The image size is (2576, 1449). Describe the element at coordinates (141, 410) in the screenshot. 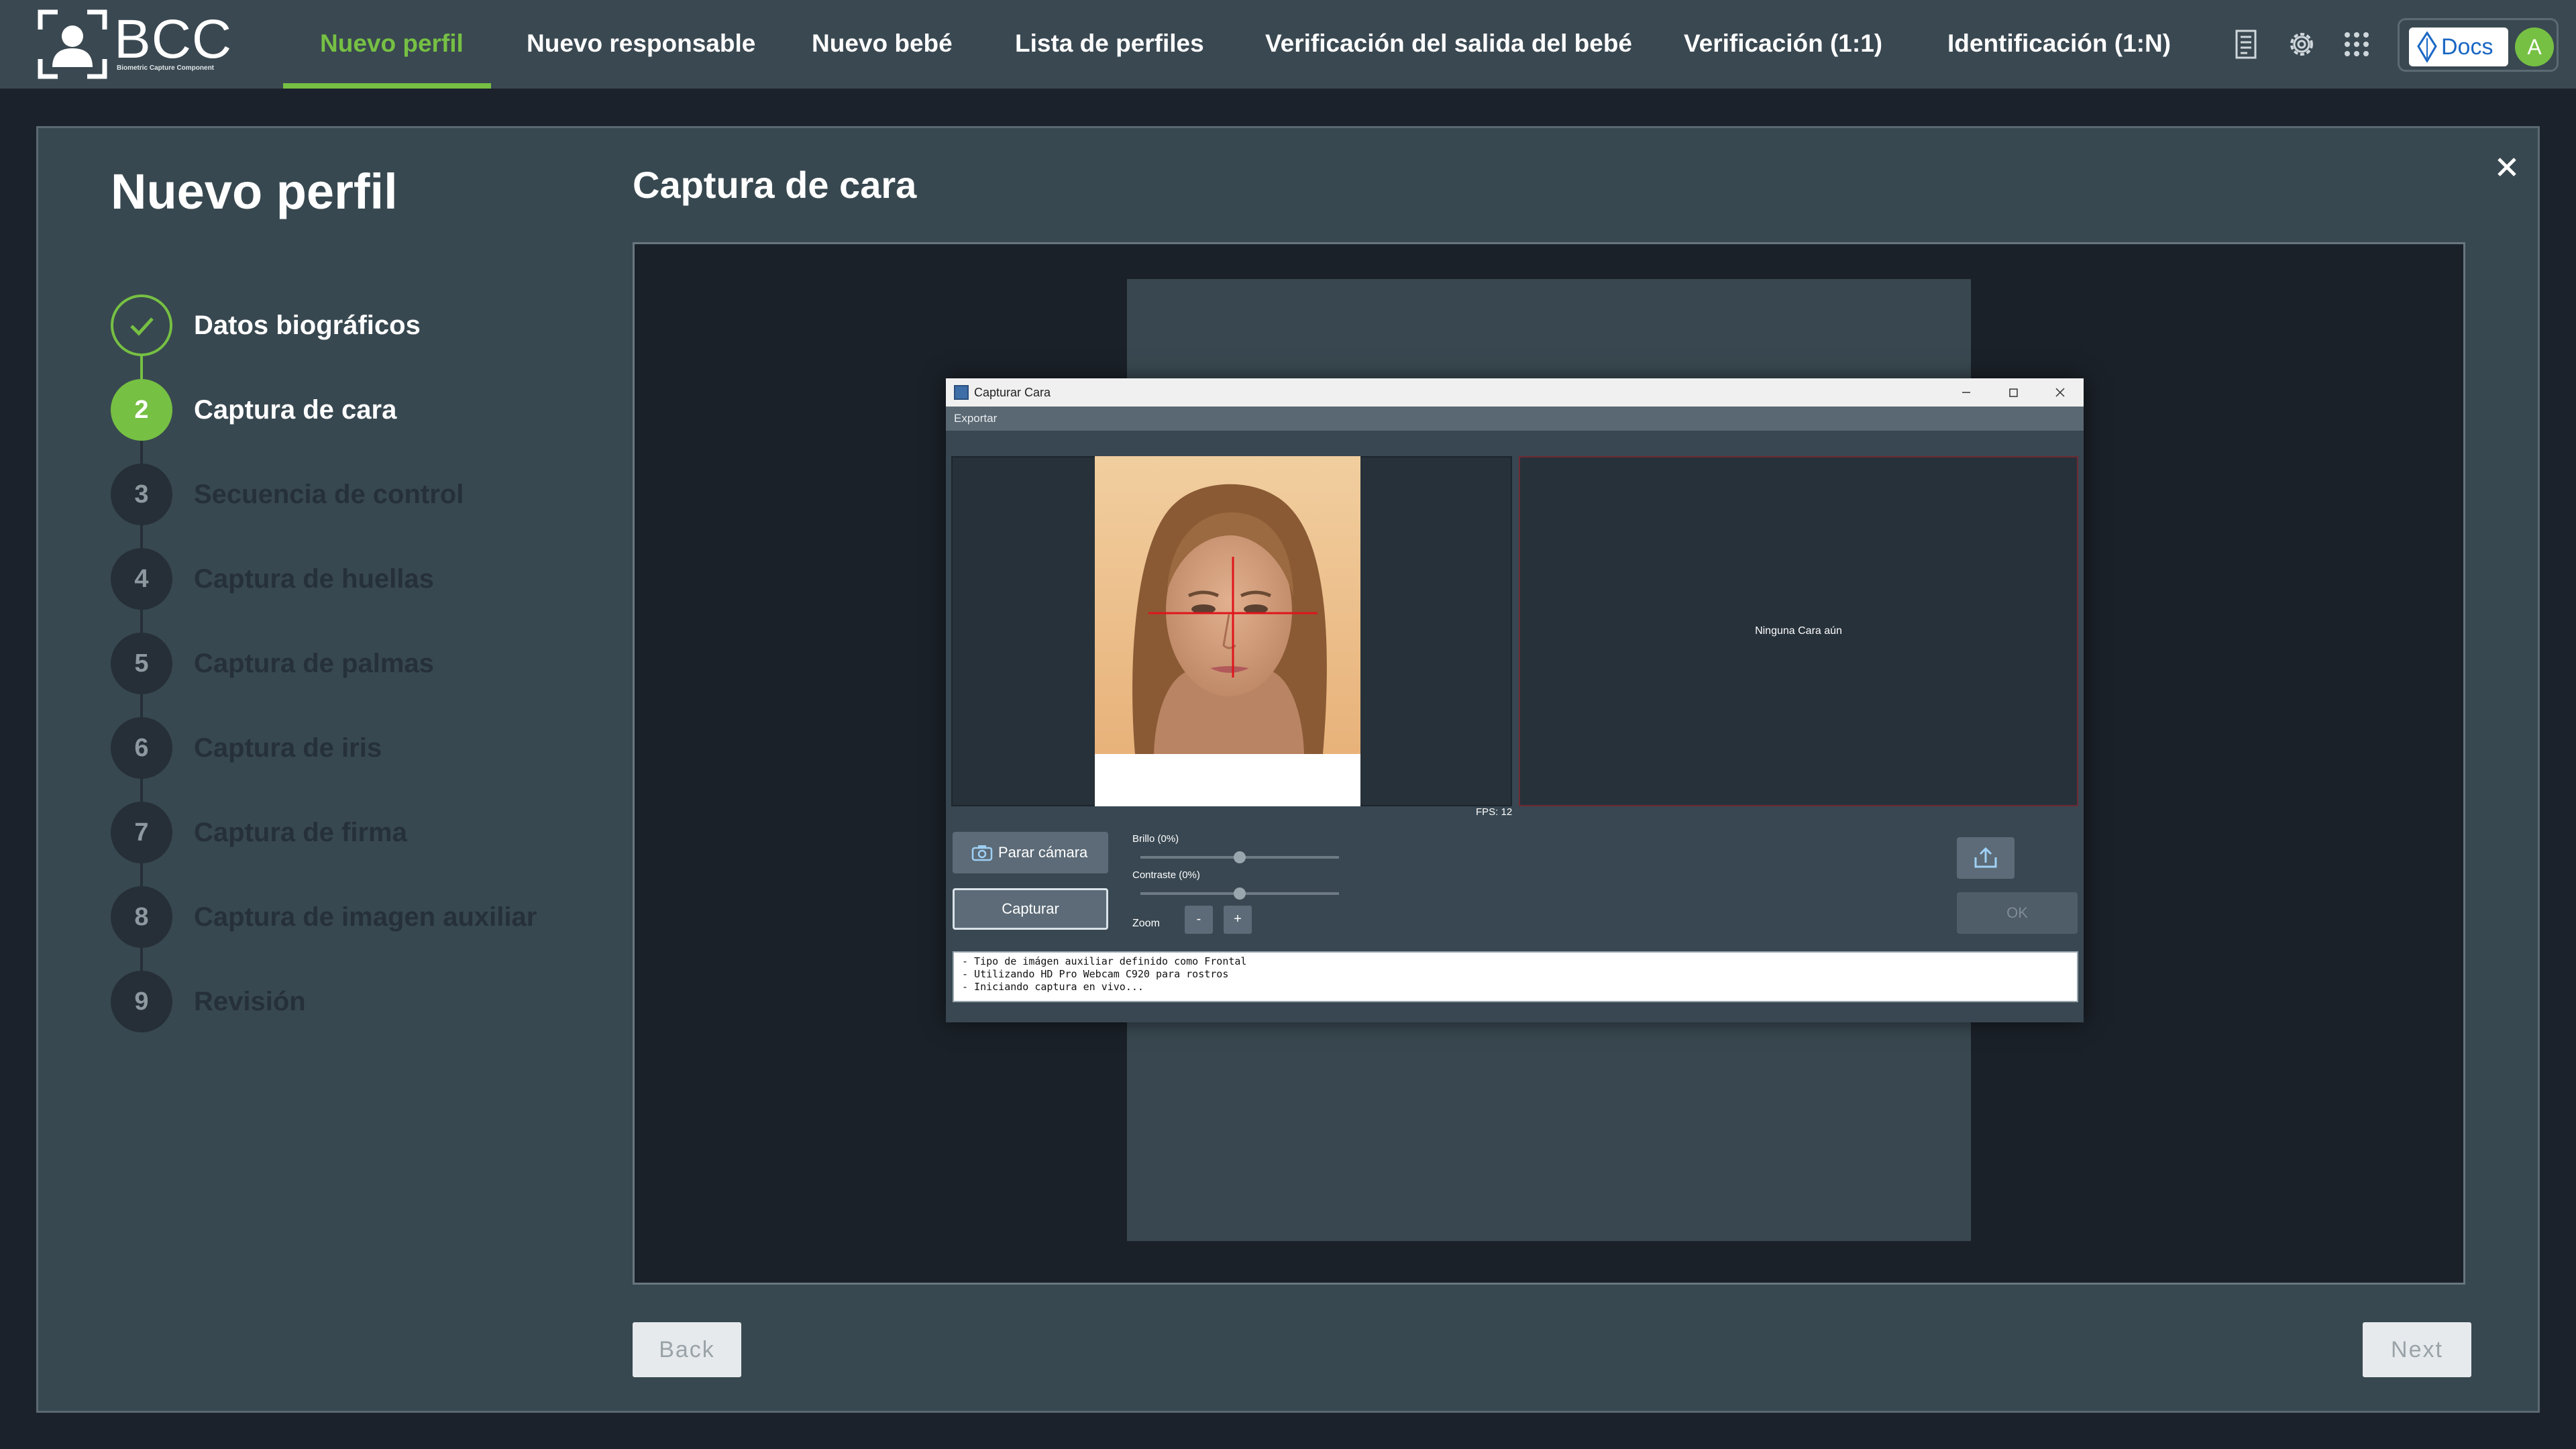

I see `step-number: 2` at that location.